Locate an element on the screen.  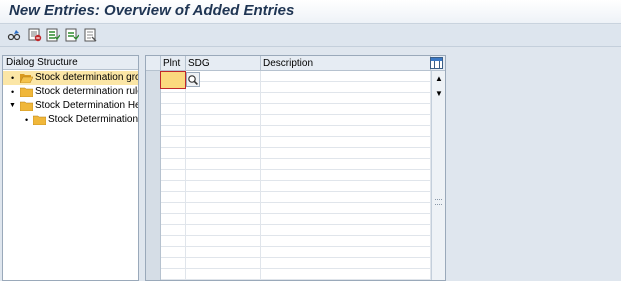
deselect-icon is located at coordinates (91, 35).